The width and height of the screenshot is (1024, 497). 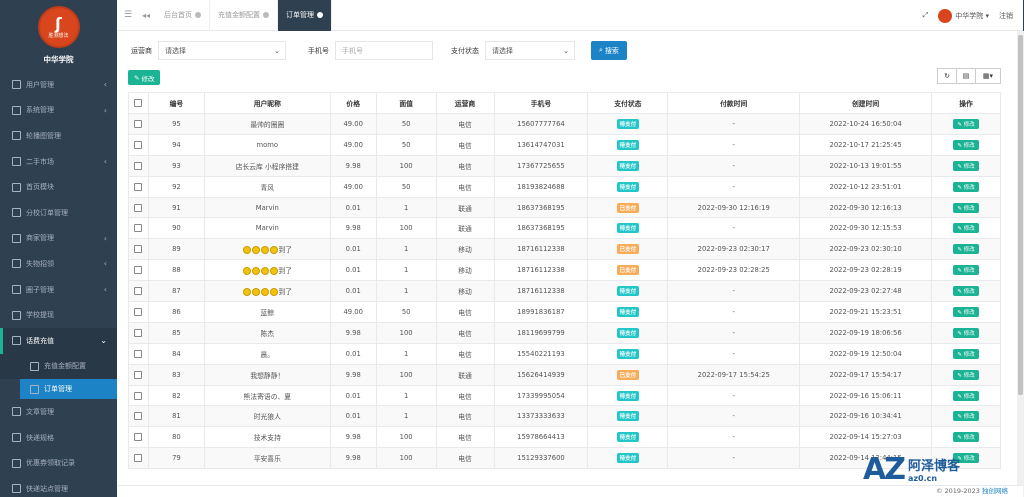 I want to click on sidebar-item: 用户管理 ‹, so click(x=58, y=85).